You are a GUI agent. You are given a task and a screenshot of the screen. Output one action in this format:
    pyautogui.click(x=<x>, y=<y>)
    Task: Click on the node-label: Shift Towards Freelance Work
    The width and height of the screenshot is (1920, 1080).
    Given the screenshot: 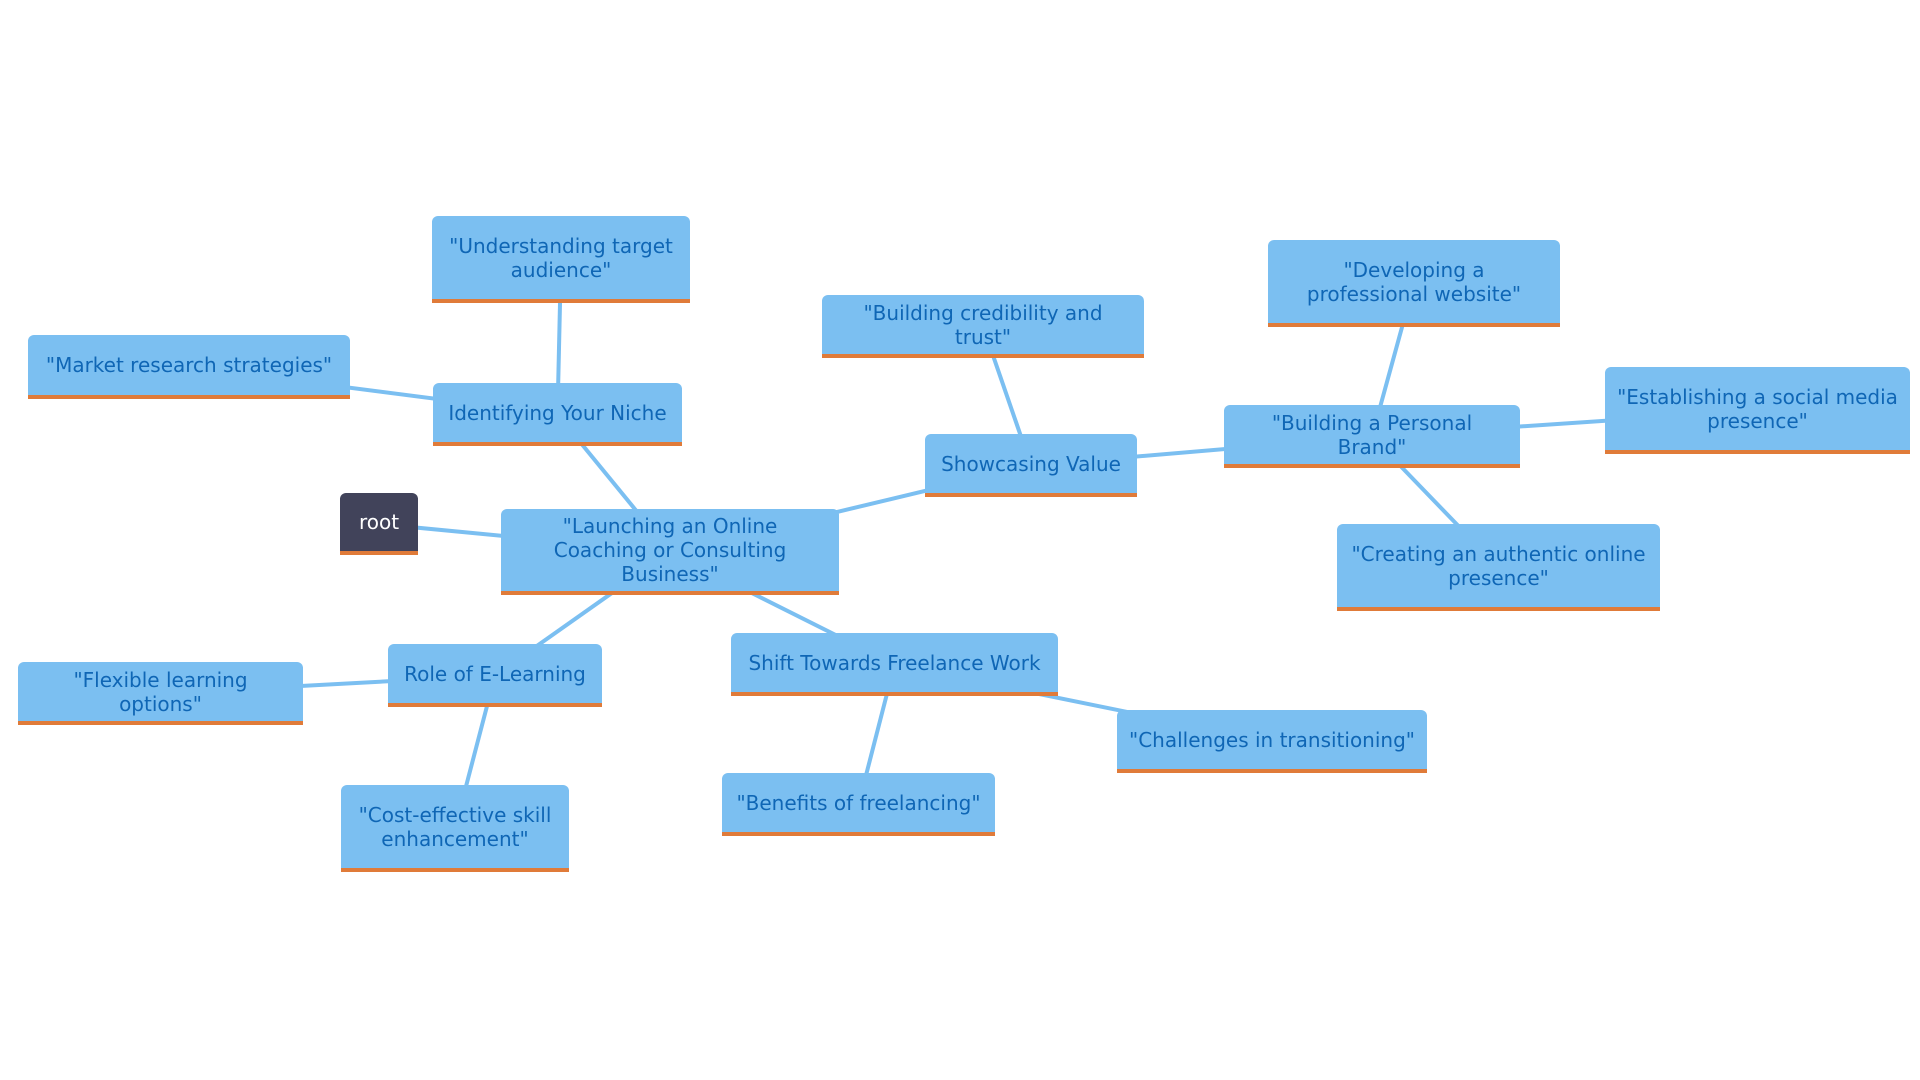 What is the action you would take?
    pyautogui.click(x=894, y=662)
    